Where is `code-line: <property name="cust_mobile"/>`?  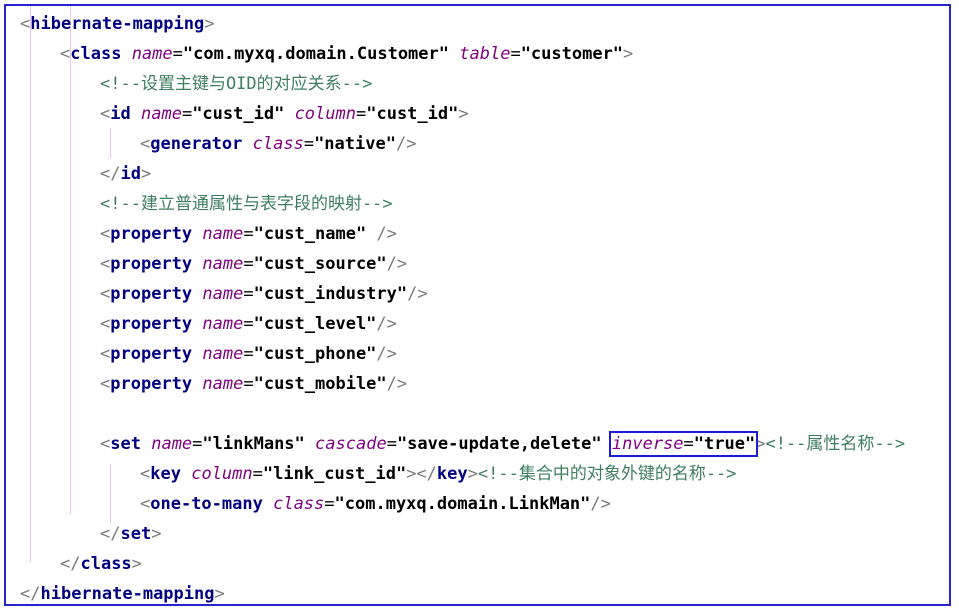 code-line: <property name="cust_mobile"/> is located at coordinates (253, 384).